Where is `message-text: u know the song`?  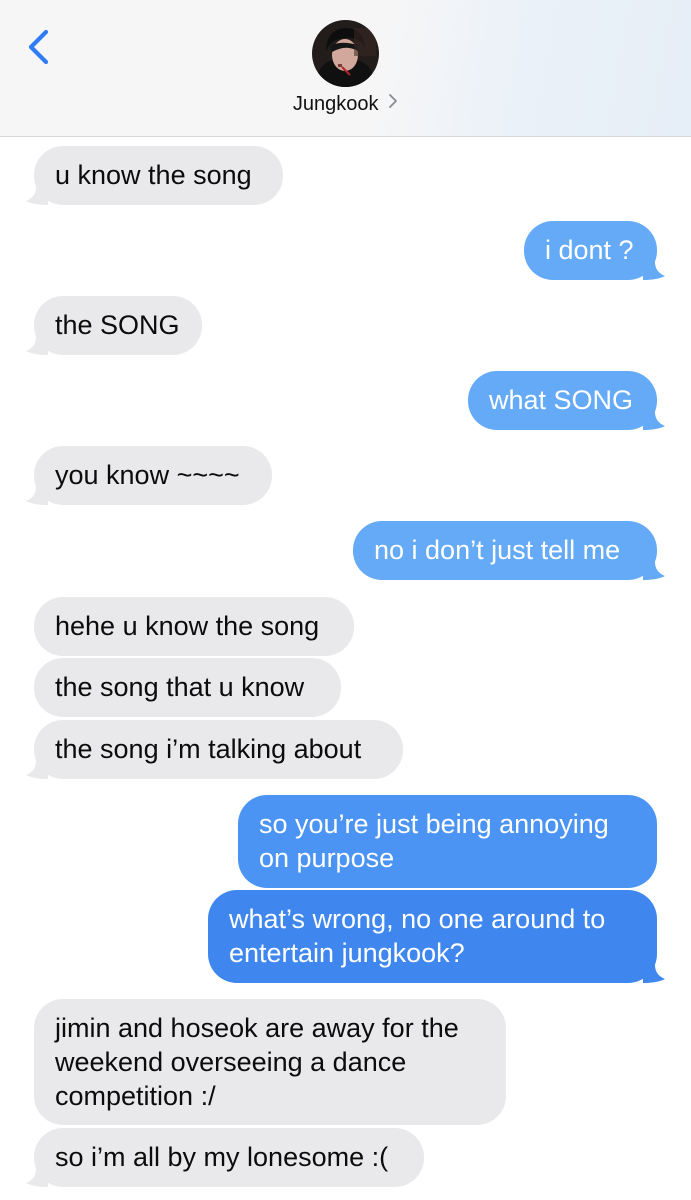 message-text: u know the song is located at coordinates (153, 175).